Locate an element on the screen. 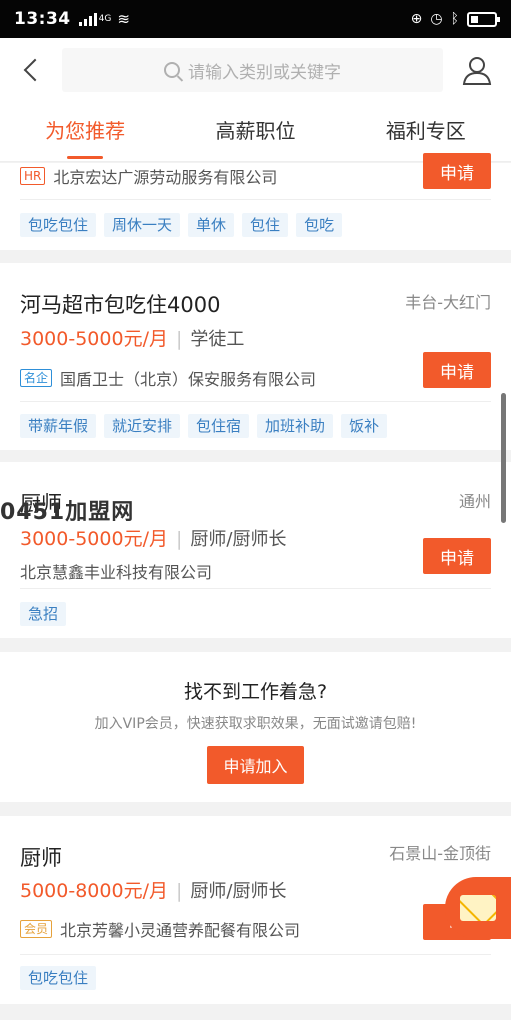 This screenshot has width=511, height=1020. job-location: 石景山-金顶街 is located at coordinates (440, 853).